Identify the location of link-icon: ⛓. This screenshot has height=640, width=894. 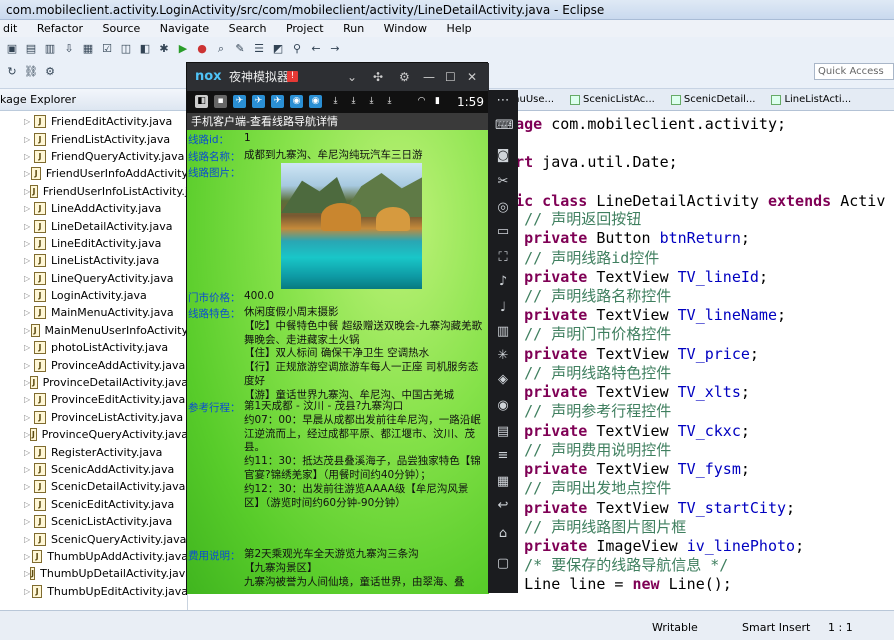
(31, 72).